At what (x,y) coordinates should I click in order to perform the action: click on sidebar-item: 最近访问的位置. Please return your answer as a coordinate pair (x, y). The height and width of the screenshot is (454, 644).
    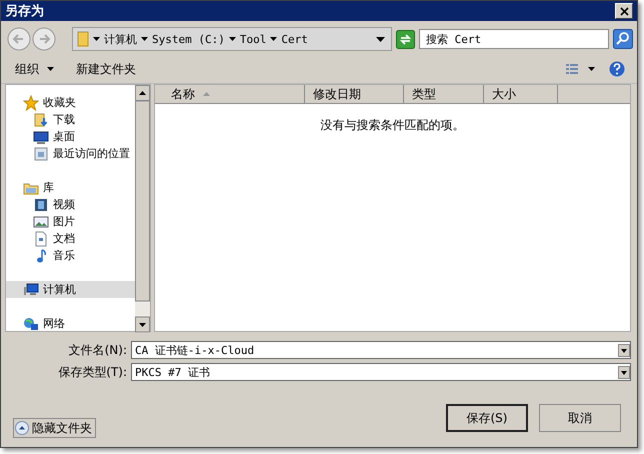
    Looking at the image, I should click on (70, 153).